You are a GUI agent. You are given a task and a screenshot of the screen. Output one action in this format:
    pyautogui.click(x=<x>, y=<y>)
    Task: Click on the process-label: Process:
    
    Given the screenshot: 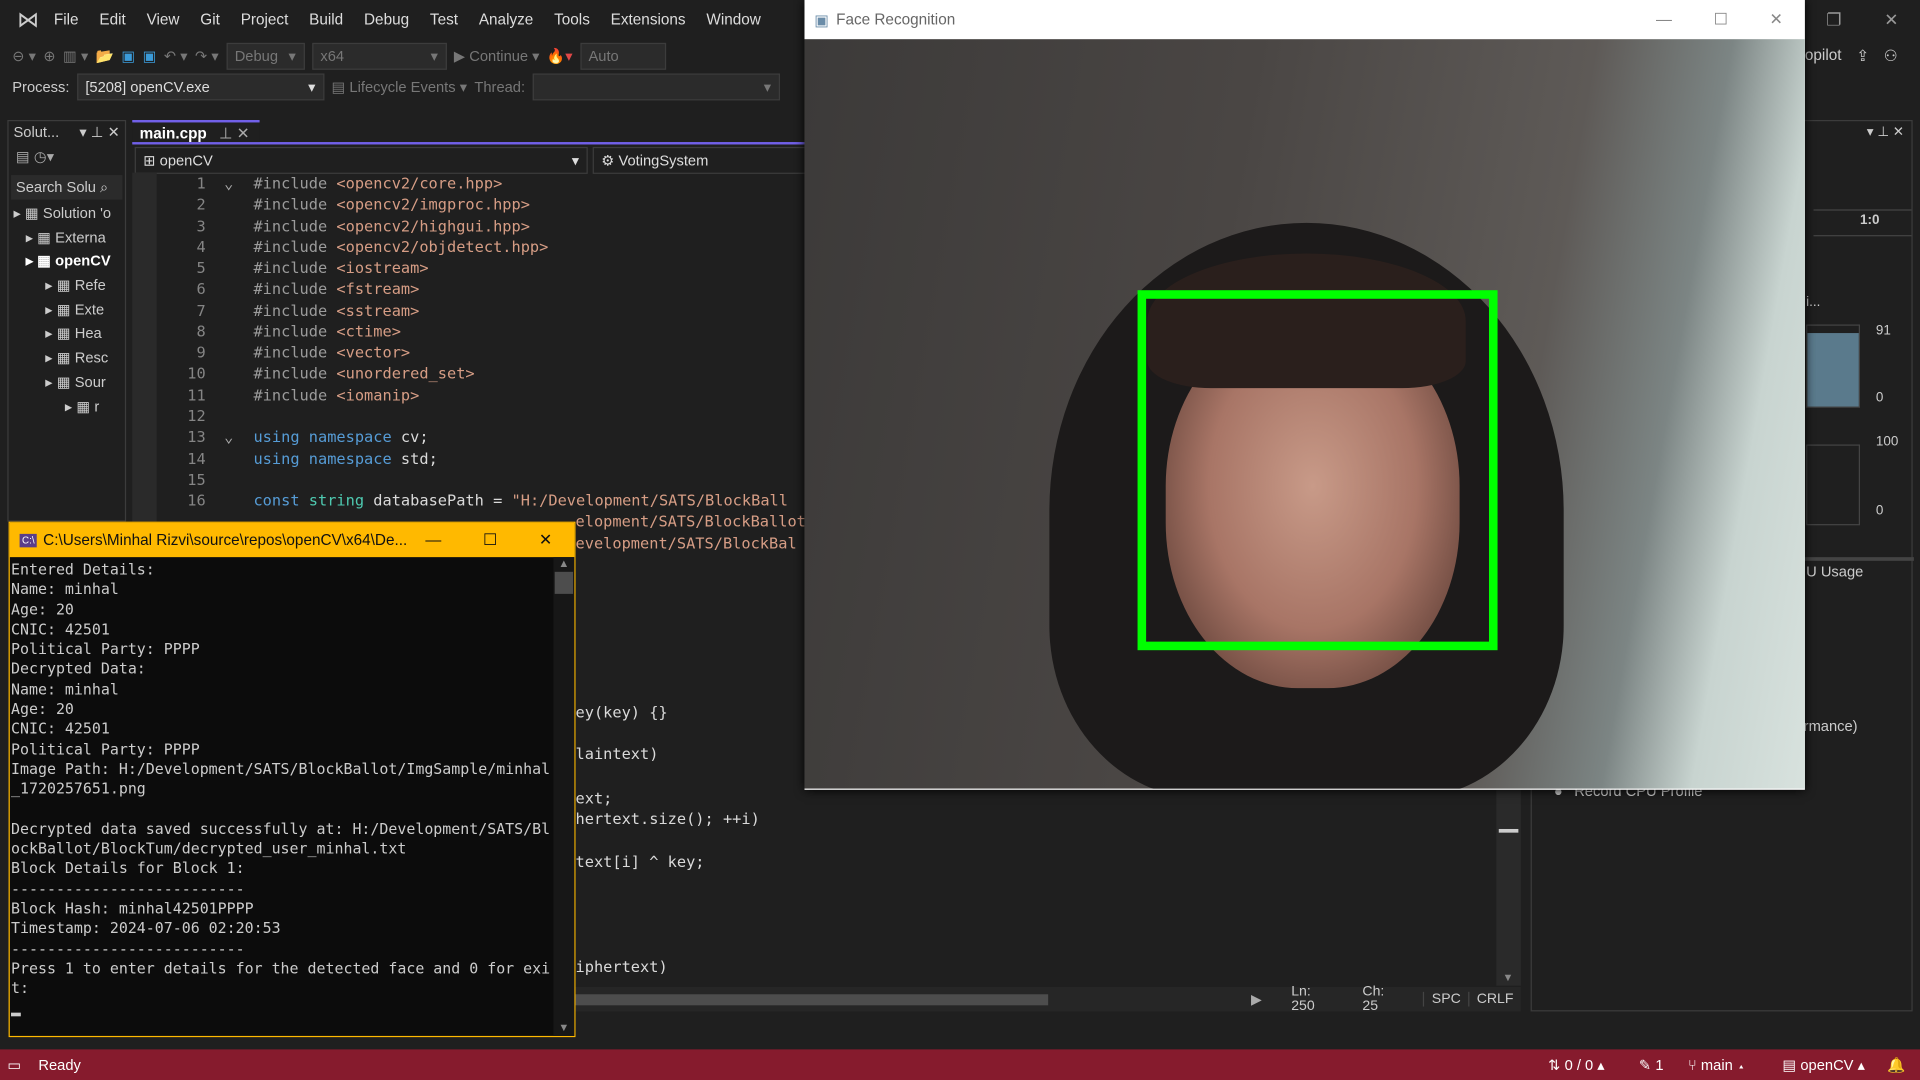 What is the action you would take?
    pyautogui.click(x=41, y=87)
    